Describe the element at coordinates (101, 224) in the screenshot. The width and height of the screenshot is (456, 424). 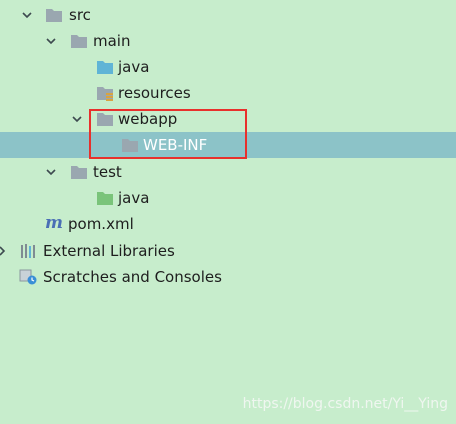
I see `tree-item-label: pom.xml` at that location.